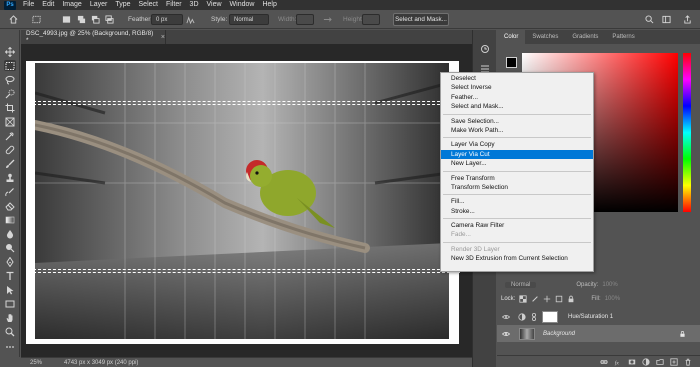  I want to click on foreground-color-swatch, so click(511, 62).